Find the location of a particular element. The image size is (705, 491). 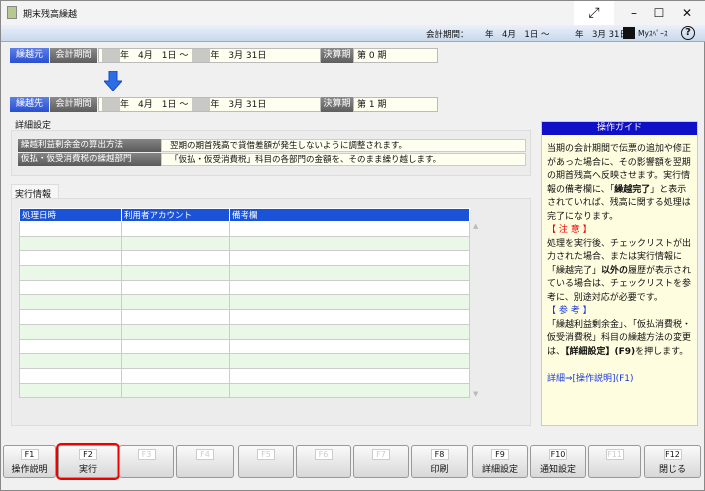

detail-value: 「仮払・仮受消費税」科目の各部門の金額を、そのまま繰り越します。 is located at coordinates (343, 159).